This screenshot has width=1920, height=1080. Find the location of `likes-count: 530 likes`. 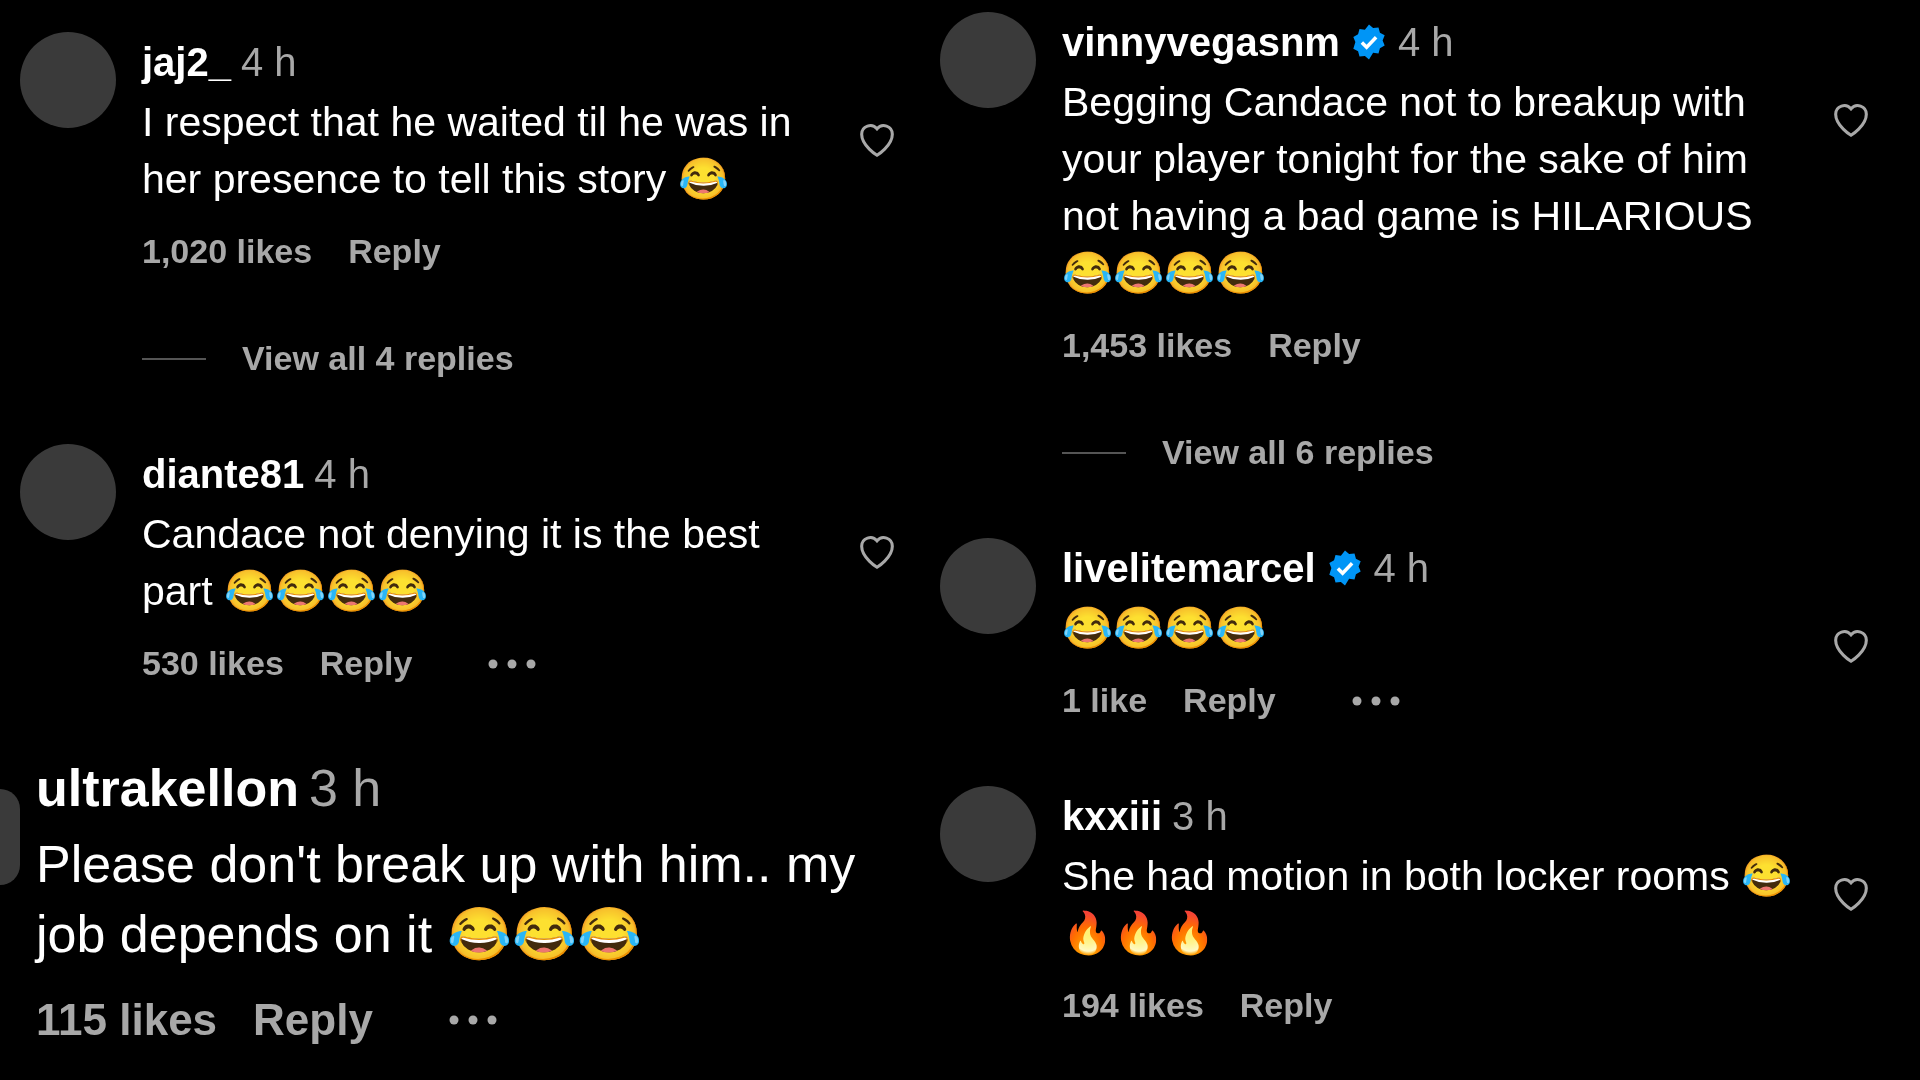

likes-count: 530 likes is located at coordinates (213, 663).